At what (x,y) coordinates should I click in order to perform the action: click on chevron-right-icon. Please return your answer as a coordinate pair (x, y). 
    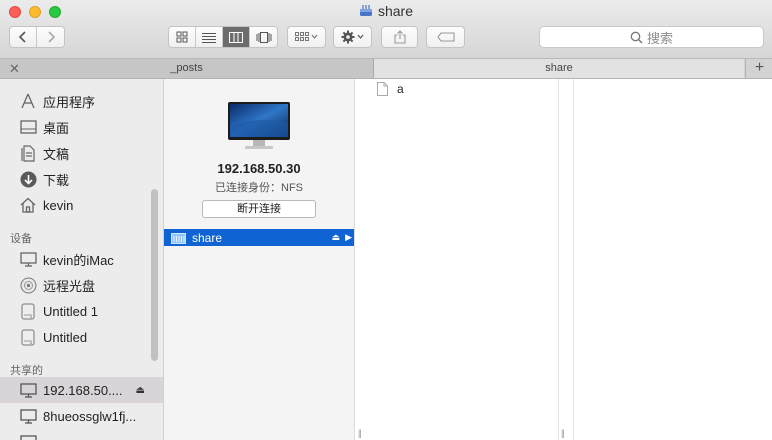
    Looking at the image, I should click on (51, 37).